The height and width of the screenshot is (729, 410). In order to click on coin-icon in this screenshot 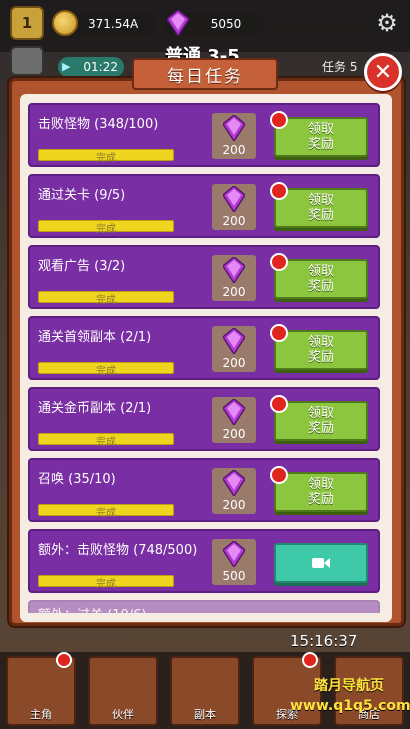, I will do `click(65, 23)`.